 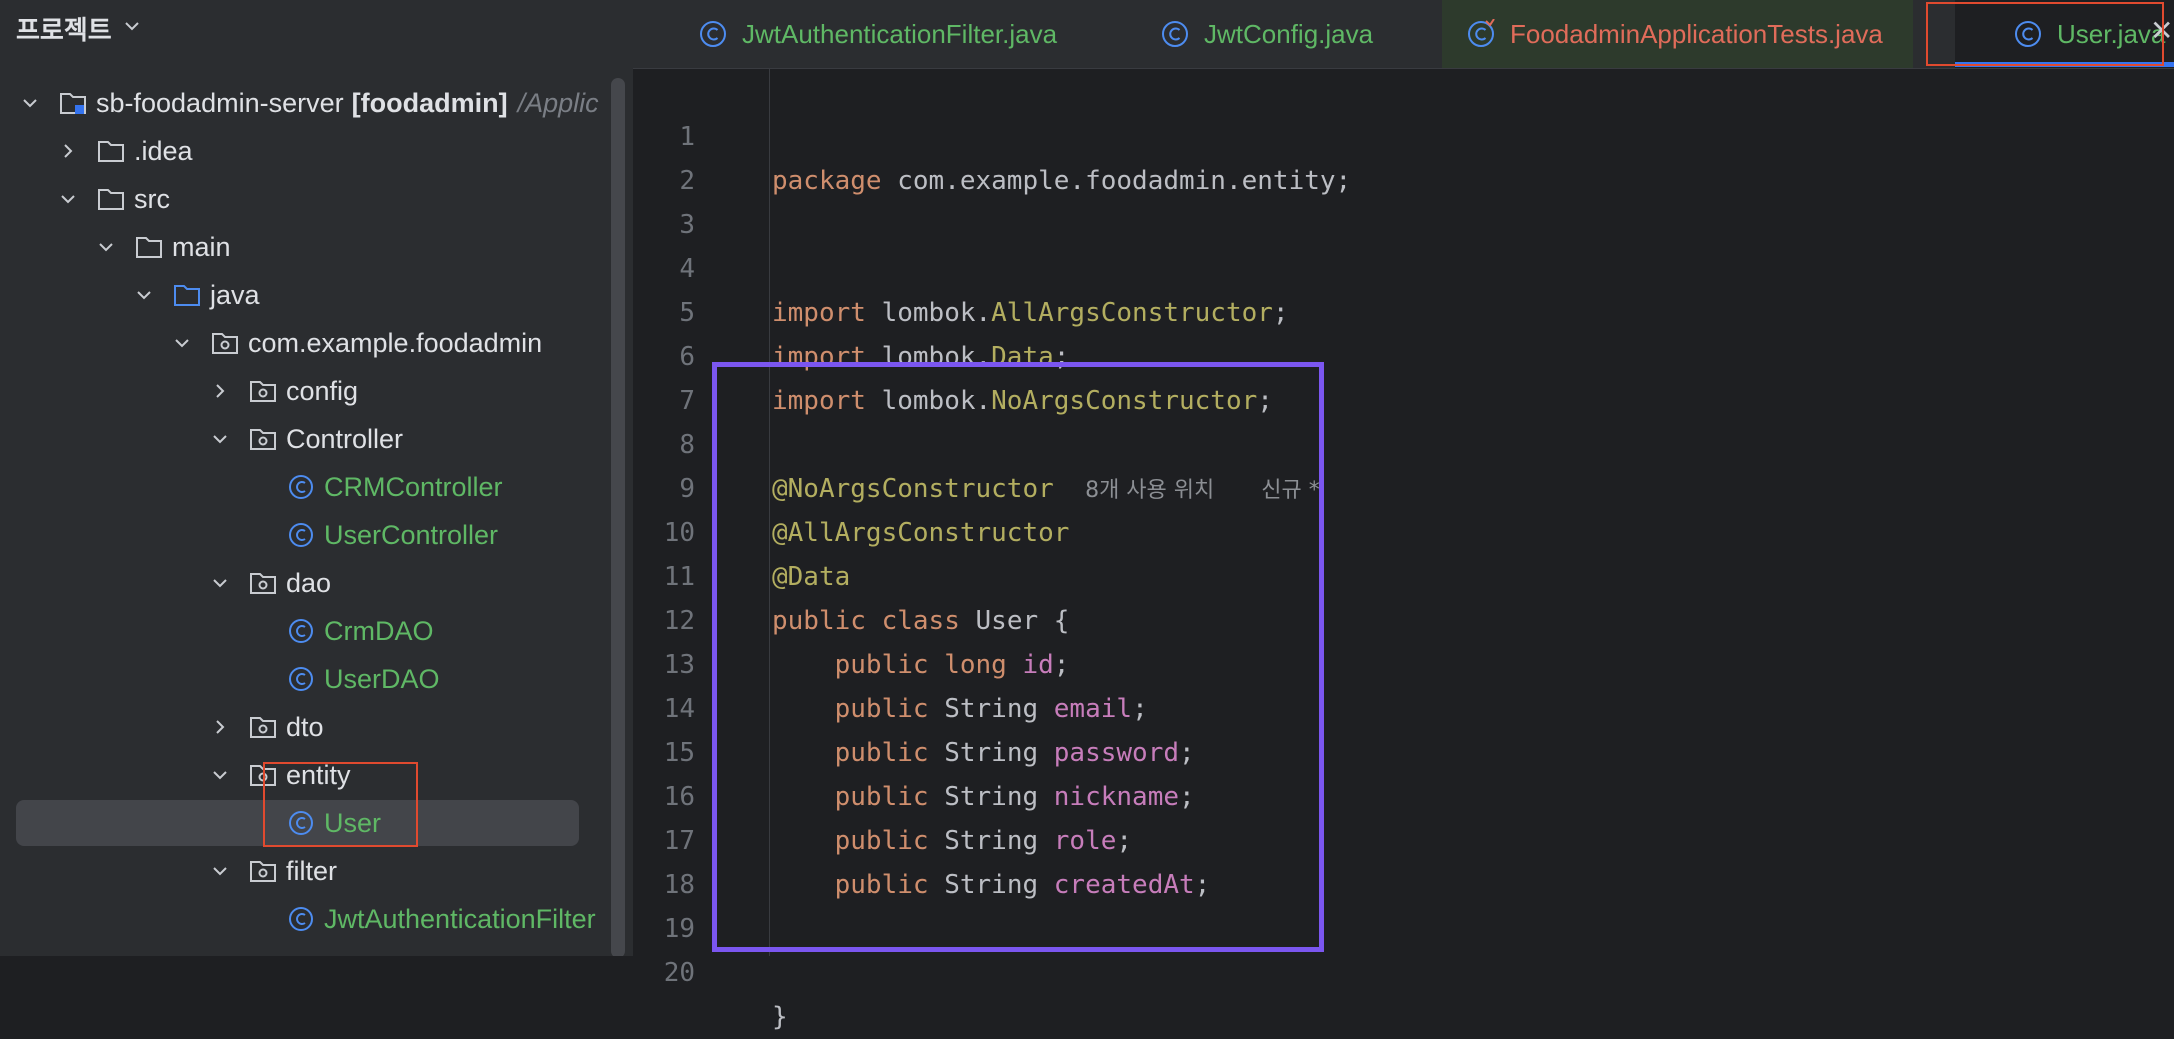 I want to click on tree-item-dto: dto, so click(x=421, y=727).